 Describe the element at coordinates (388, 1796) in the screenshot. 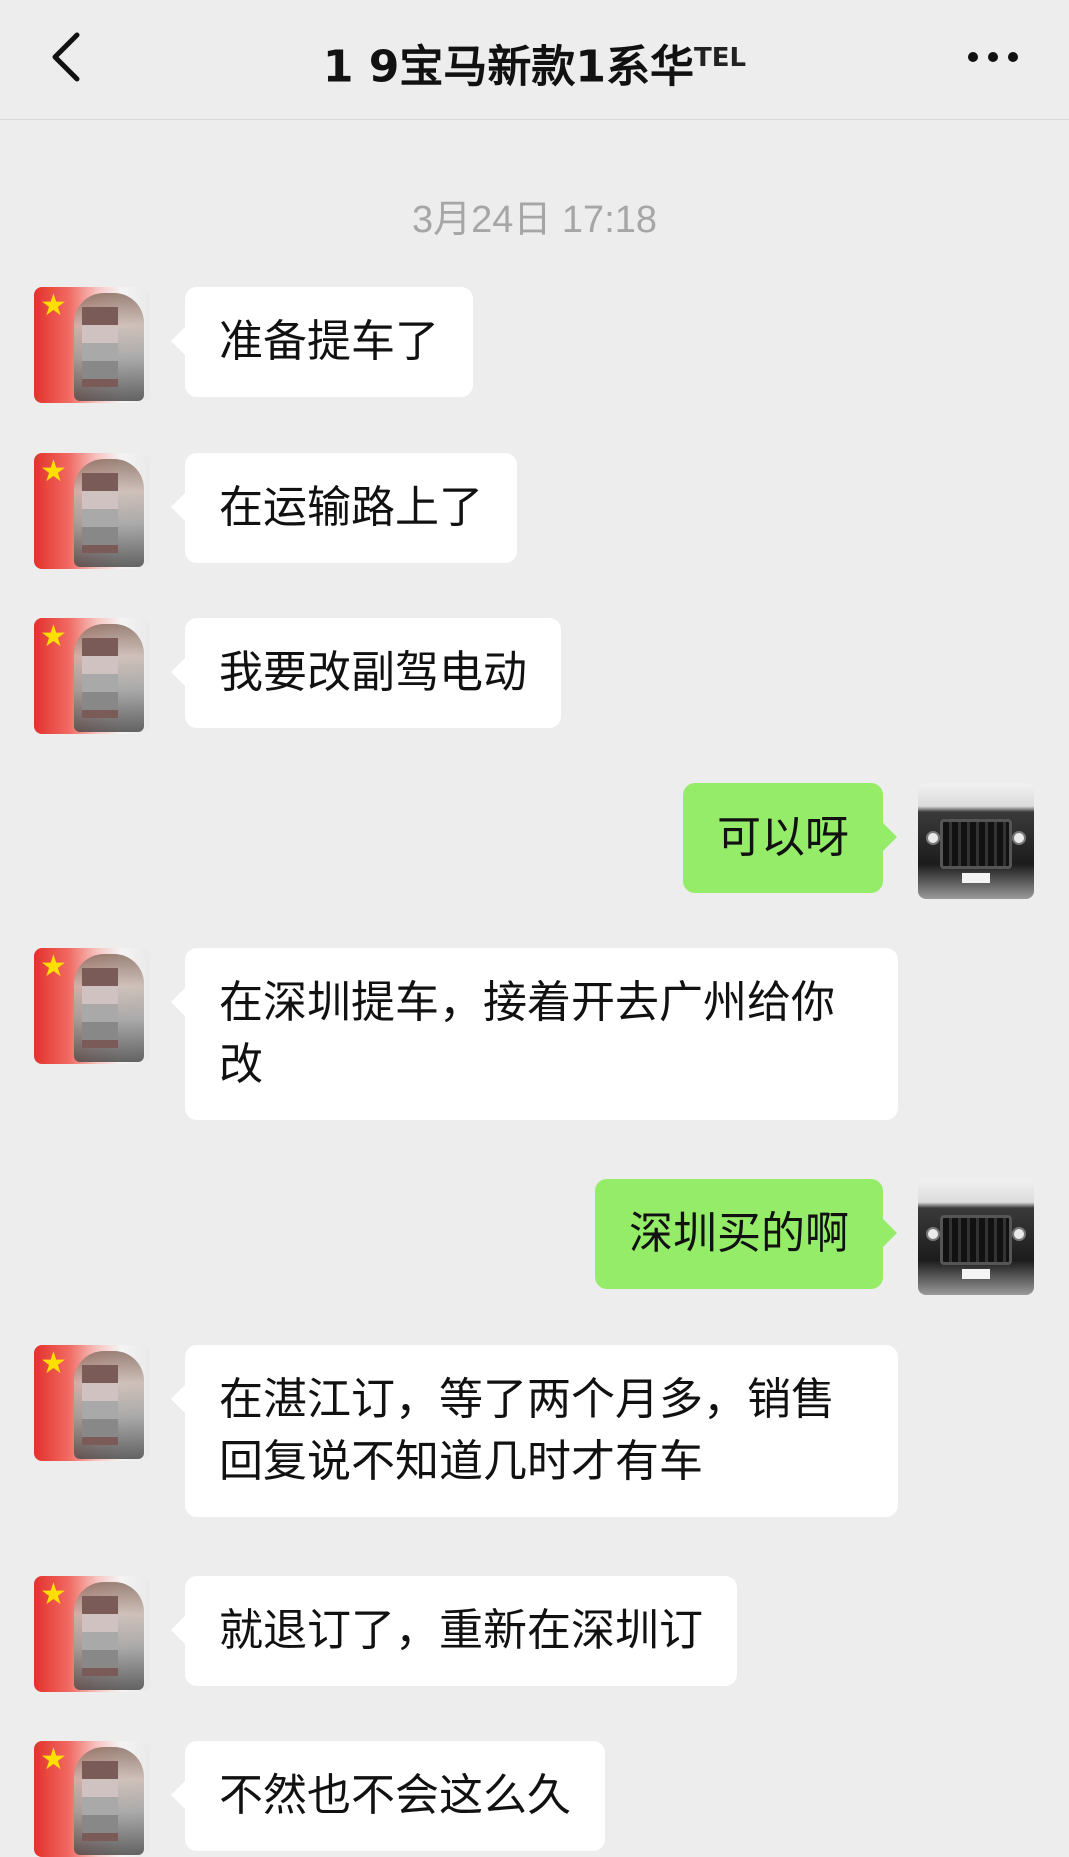

I see `message-bubble: 不然也不会这么久` at that location.